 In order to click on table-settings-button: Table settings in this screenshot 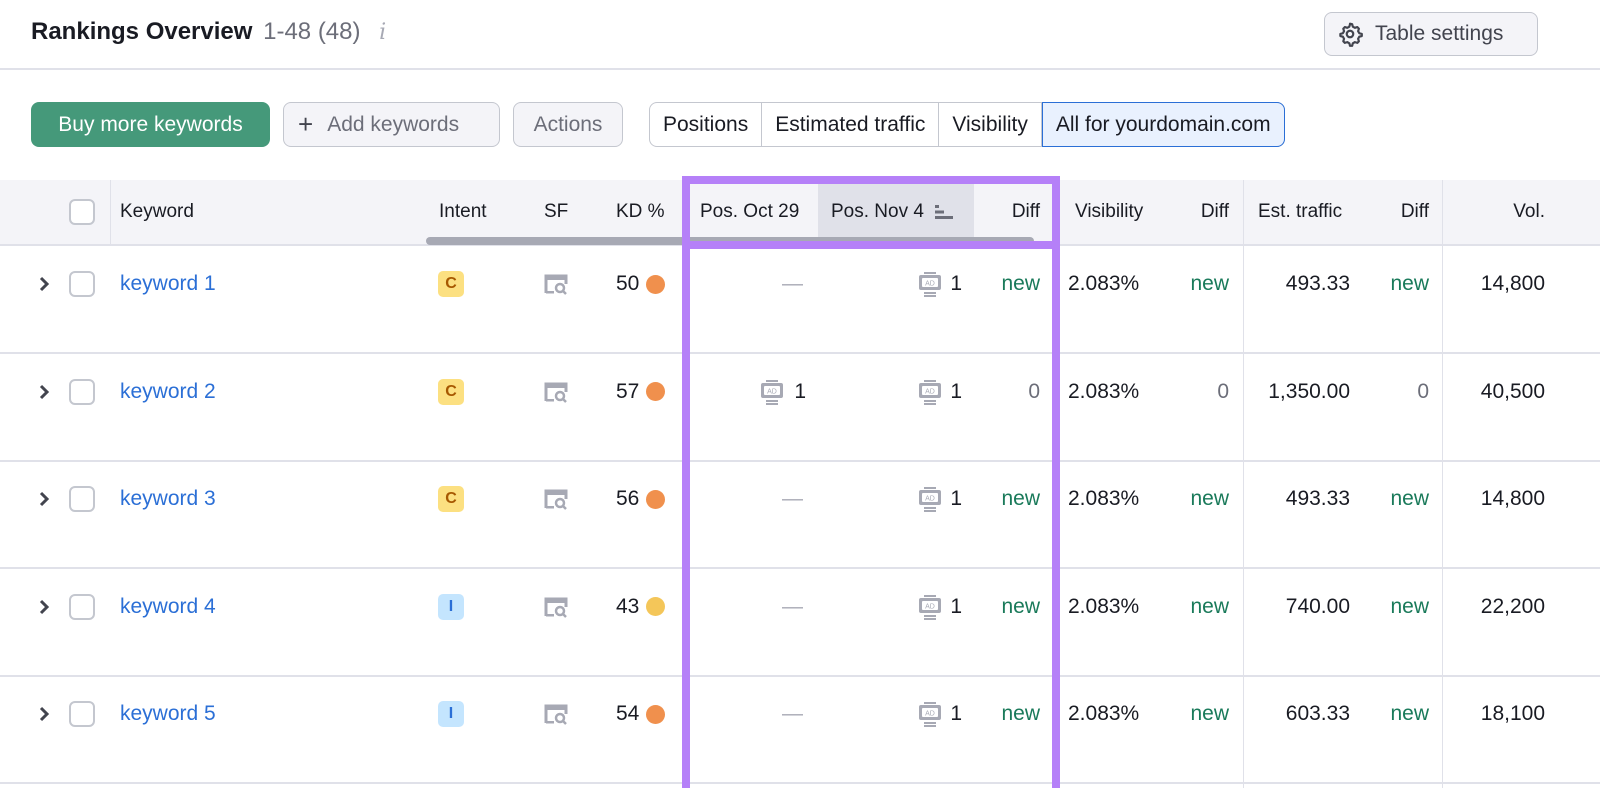, I will do `click(1431, 34)`.